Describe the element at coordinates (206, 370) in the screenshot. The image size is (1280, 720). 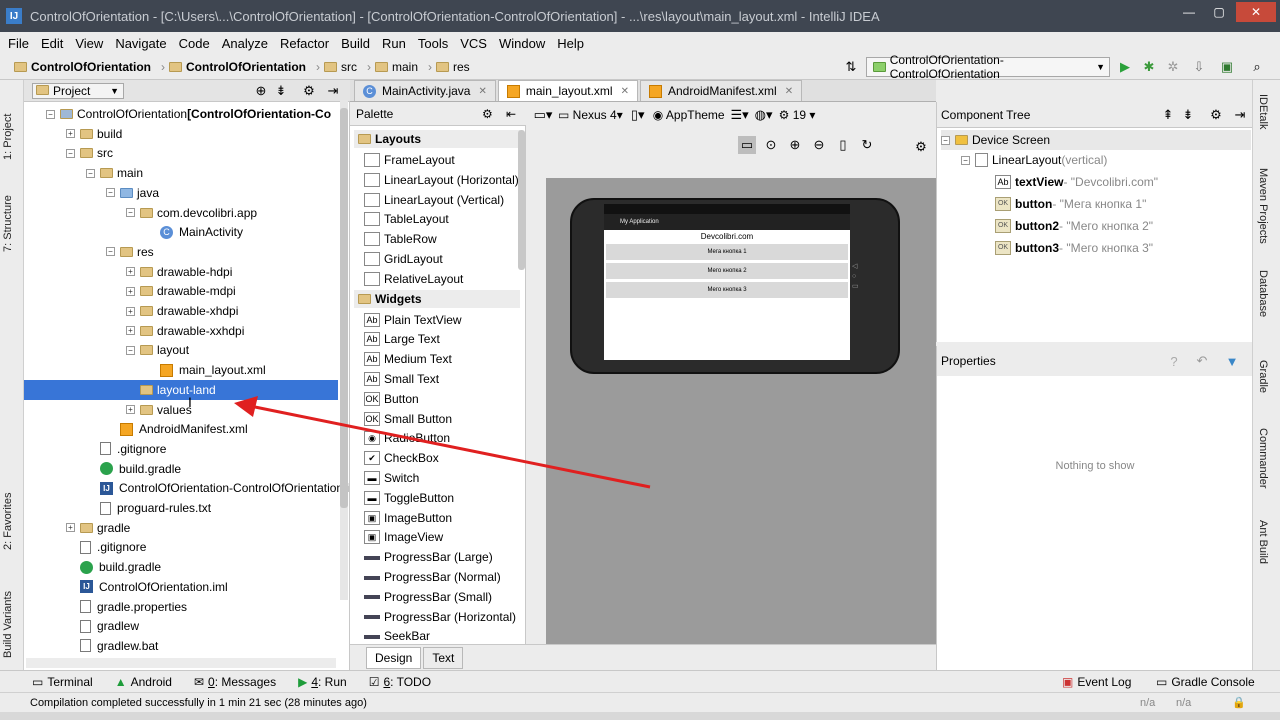
I see `tree-item-main-layout-xml: main_layout.xml` at that location.